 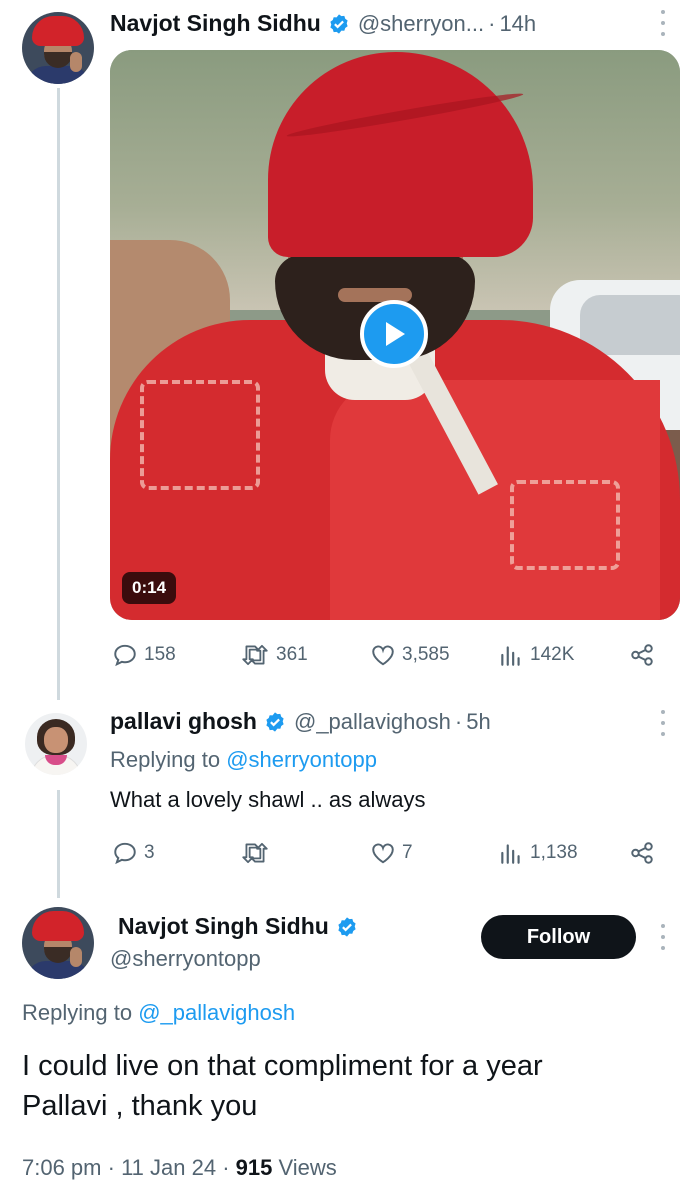 I want to click on tweet-time: 14h, so click(x=517, y=24).